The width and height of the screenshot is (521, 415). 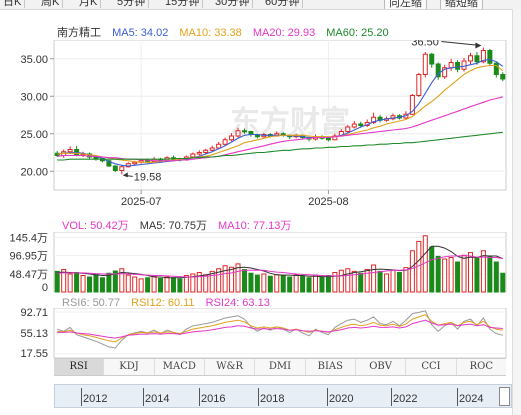 I want to click on rsi6-line, so click(x=280, y=329).